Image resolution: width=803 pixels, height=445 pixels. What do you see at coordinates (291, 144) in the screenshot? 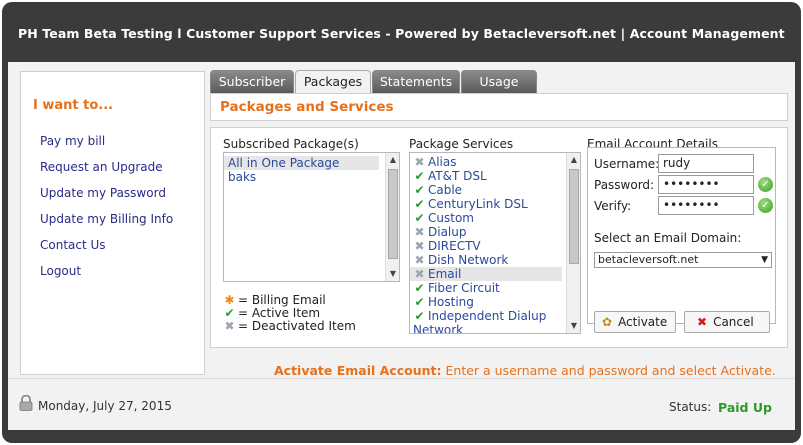
I see `subscribed-label: Subscribed Package(s)` at bounding box center [291, 144].